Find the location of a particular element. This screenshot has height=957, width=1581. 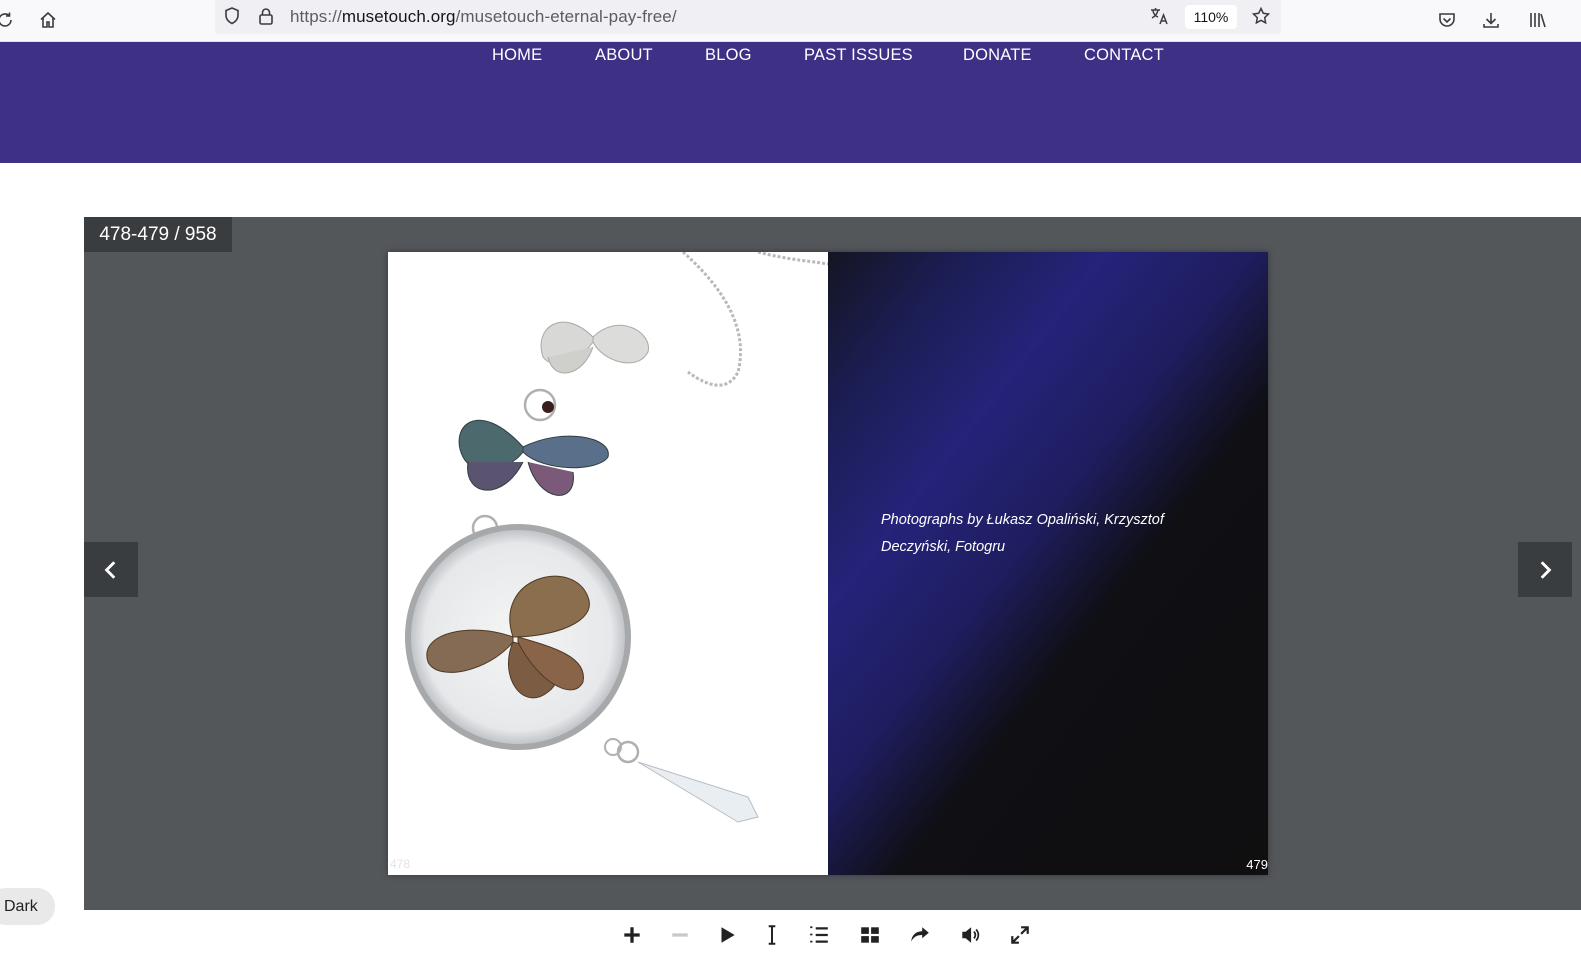

library-icon is located at coordinates (1537, 20).